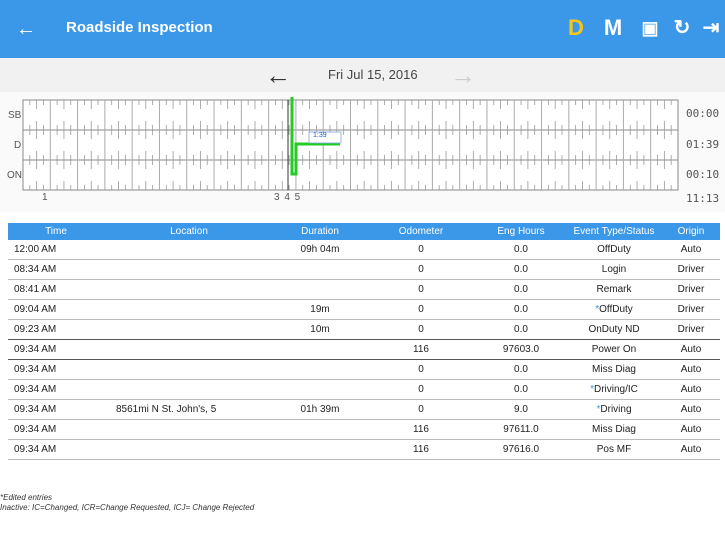 Image resolution: width=725 pixels, height=541 pixels. What do you see at coordinates (613, 28) in the screenshot?
I see `m-button: M` at bounding box center [613, 28].